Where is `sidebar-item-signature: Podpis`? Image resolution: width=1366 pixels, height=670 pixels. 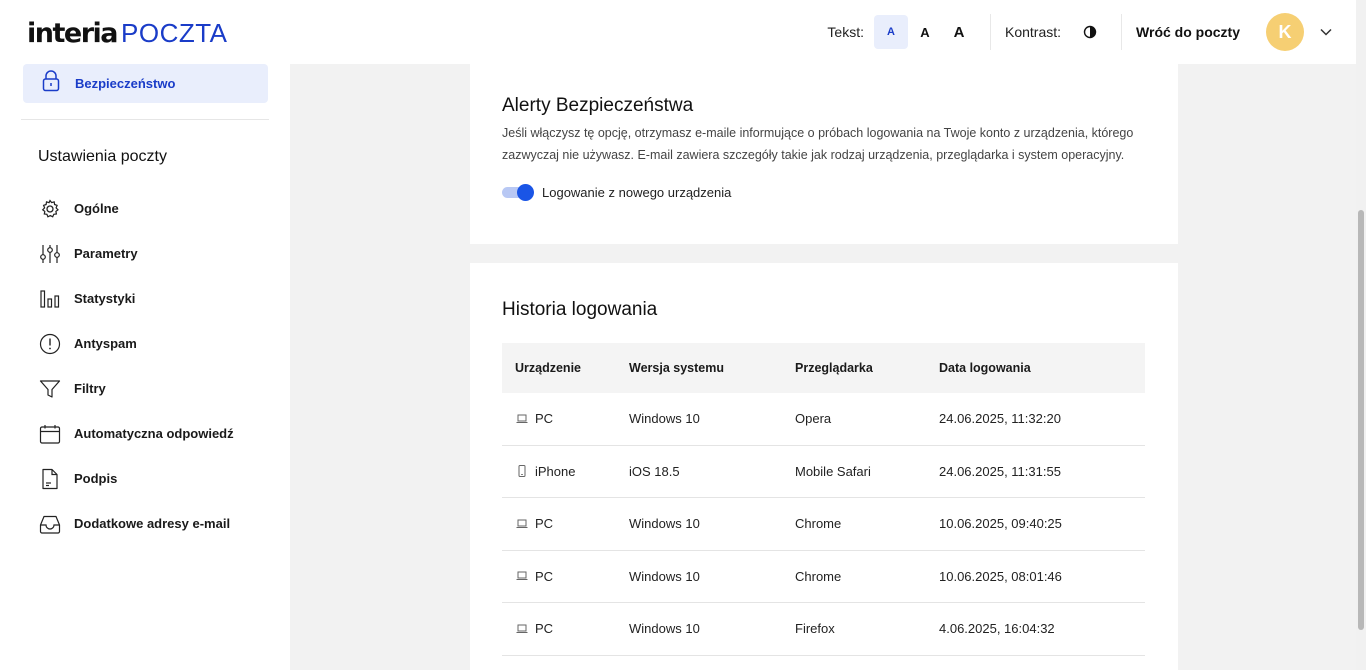 sidebar-item-signature: Podpis is located at coordinates (136, 478).